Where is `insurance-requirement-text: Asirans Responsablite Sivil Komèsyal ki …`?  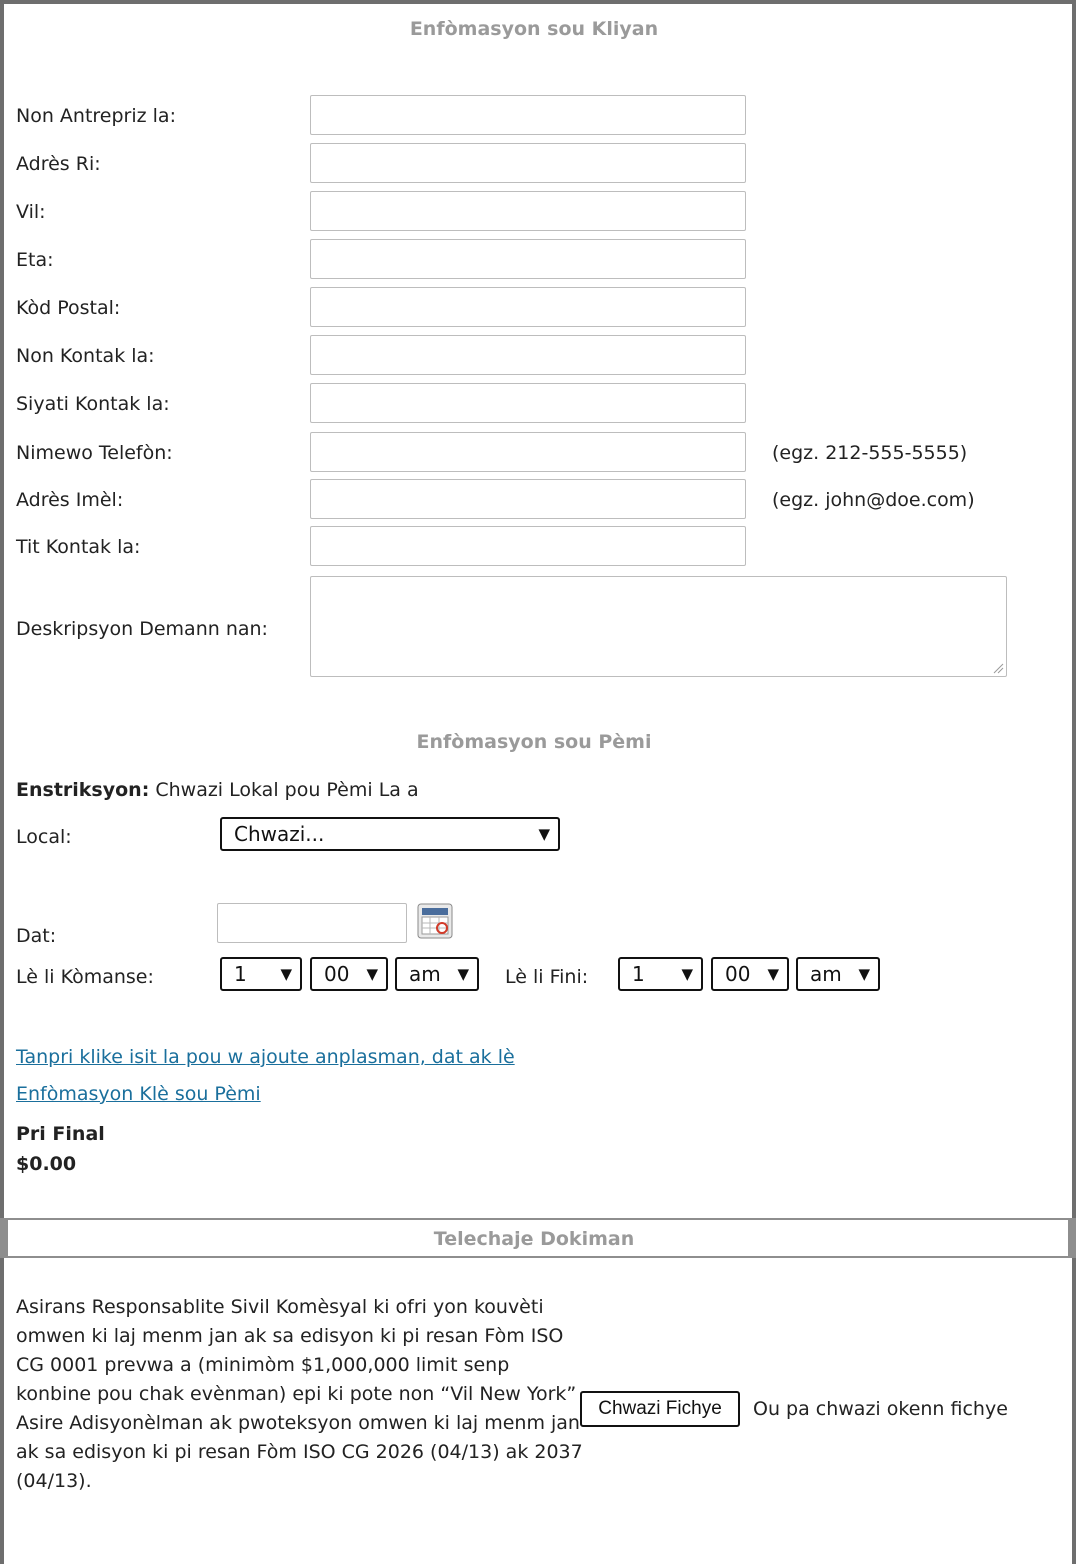 insurance-requirement-text: Asirans Responsablite Sivil Komèsyal ki … is located at coordinates (299, 1394).